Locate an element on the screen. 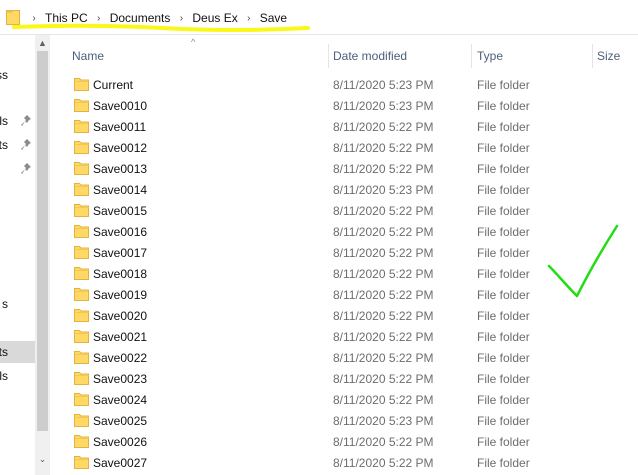 Image resolution: width=638 pixels, height=475 pixels. file-name: Save0027 is located at coordinates (120, 463).